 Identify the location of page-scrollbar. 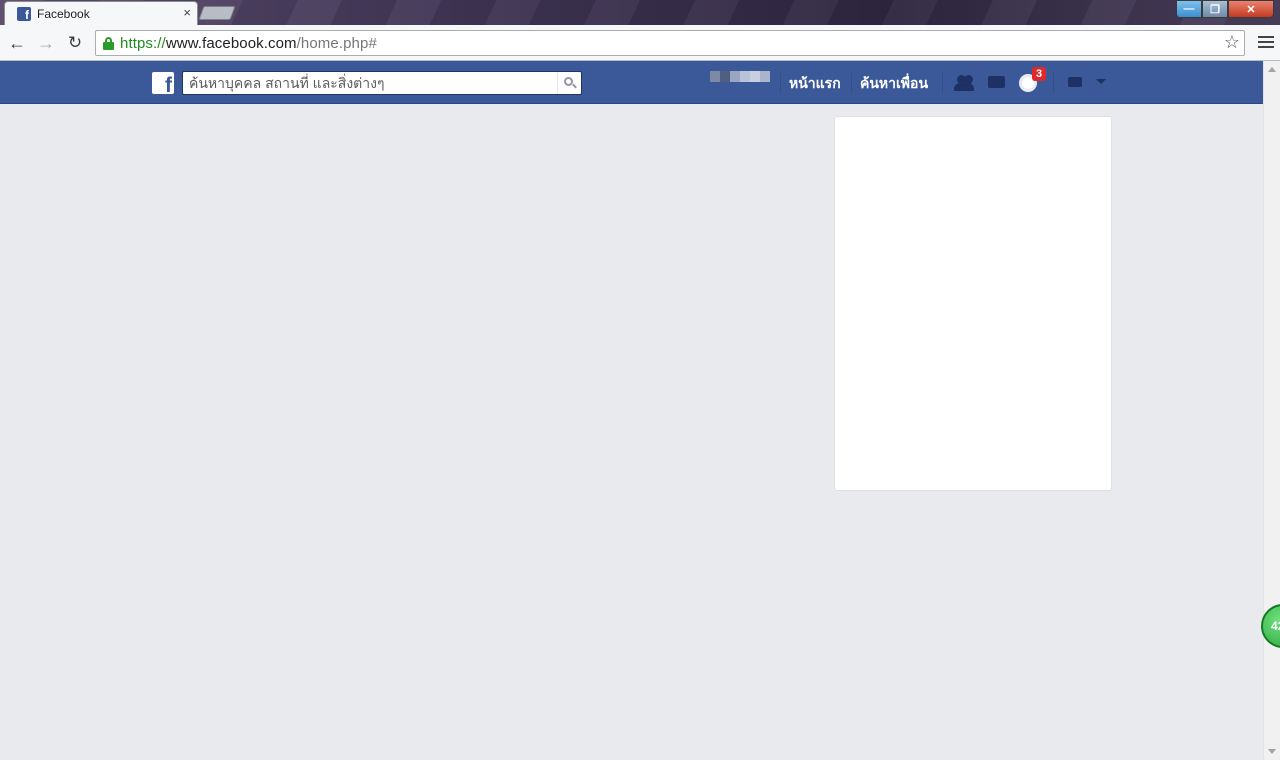
(1271, 410).